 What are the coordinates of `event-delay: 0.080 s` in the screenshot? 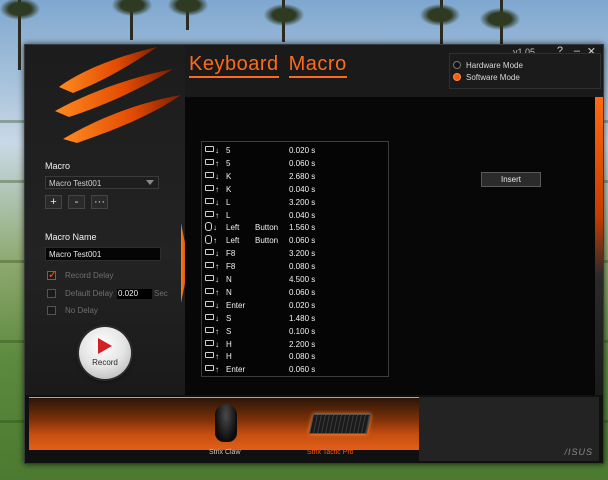 It's located at (302, 267).